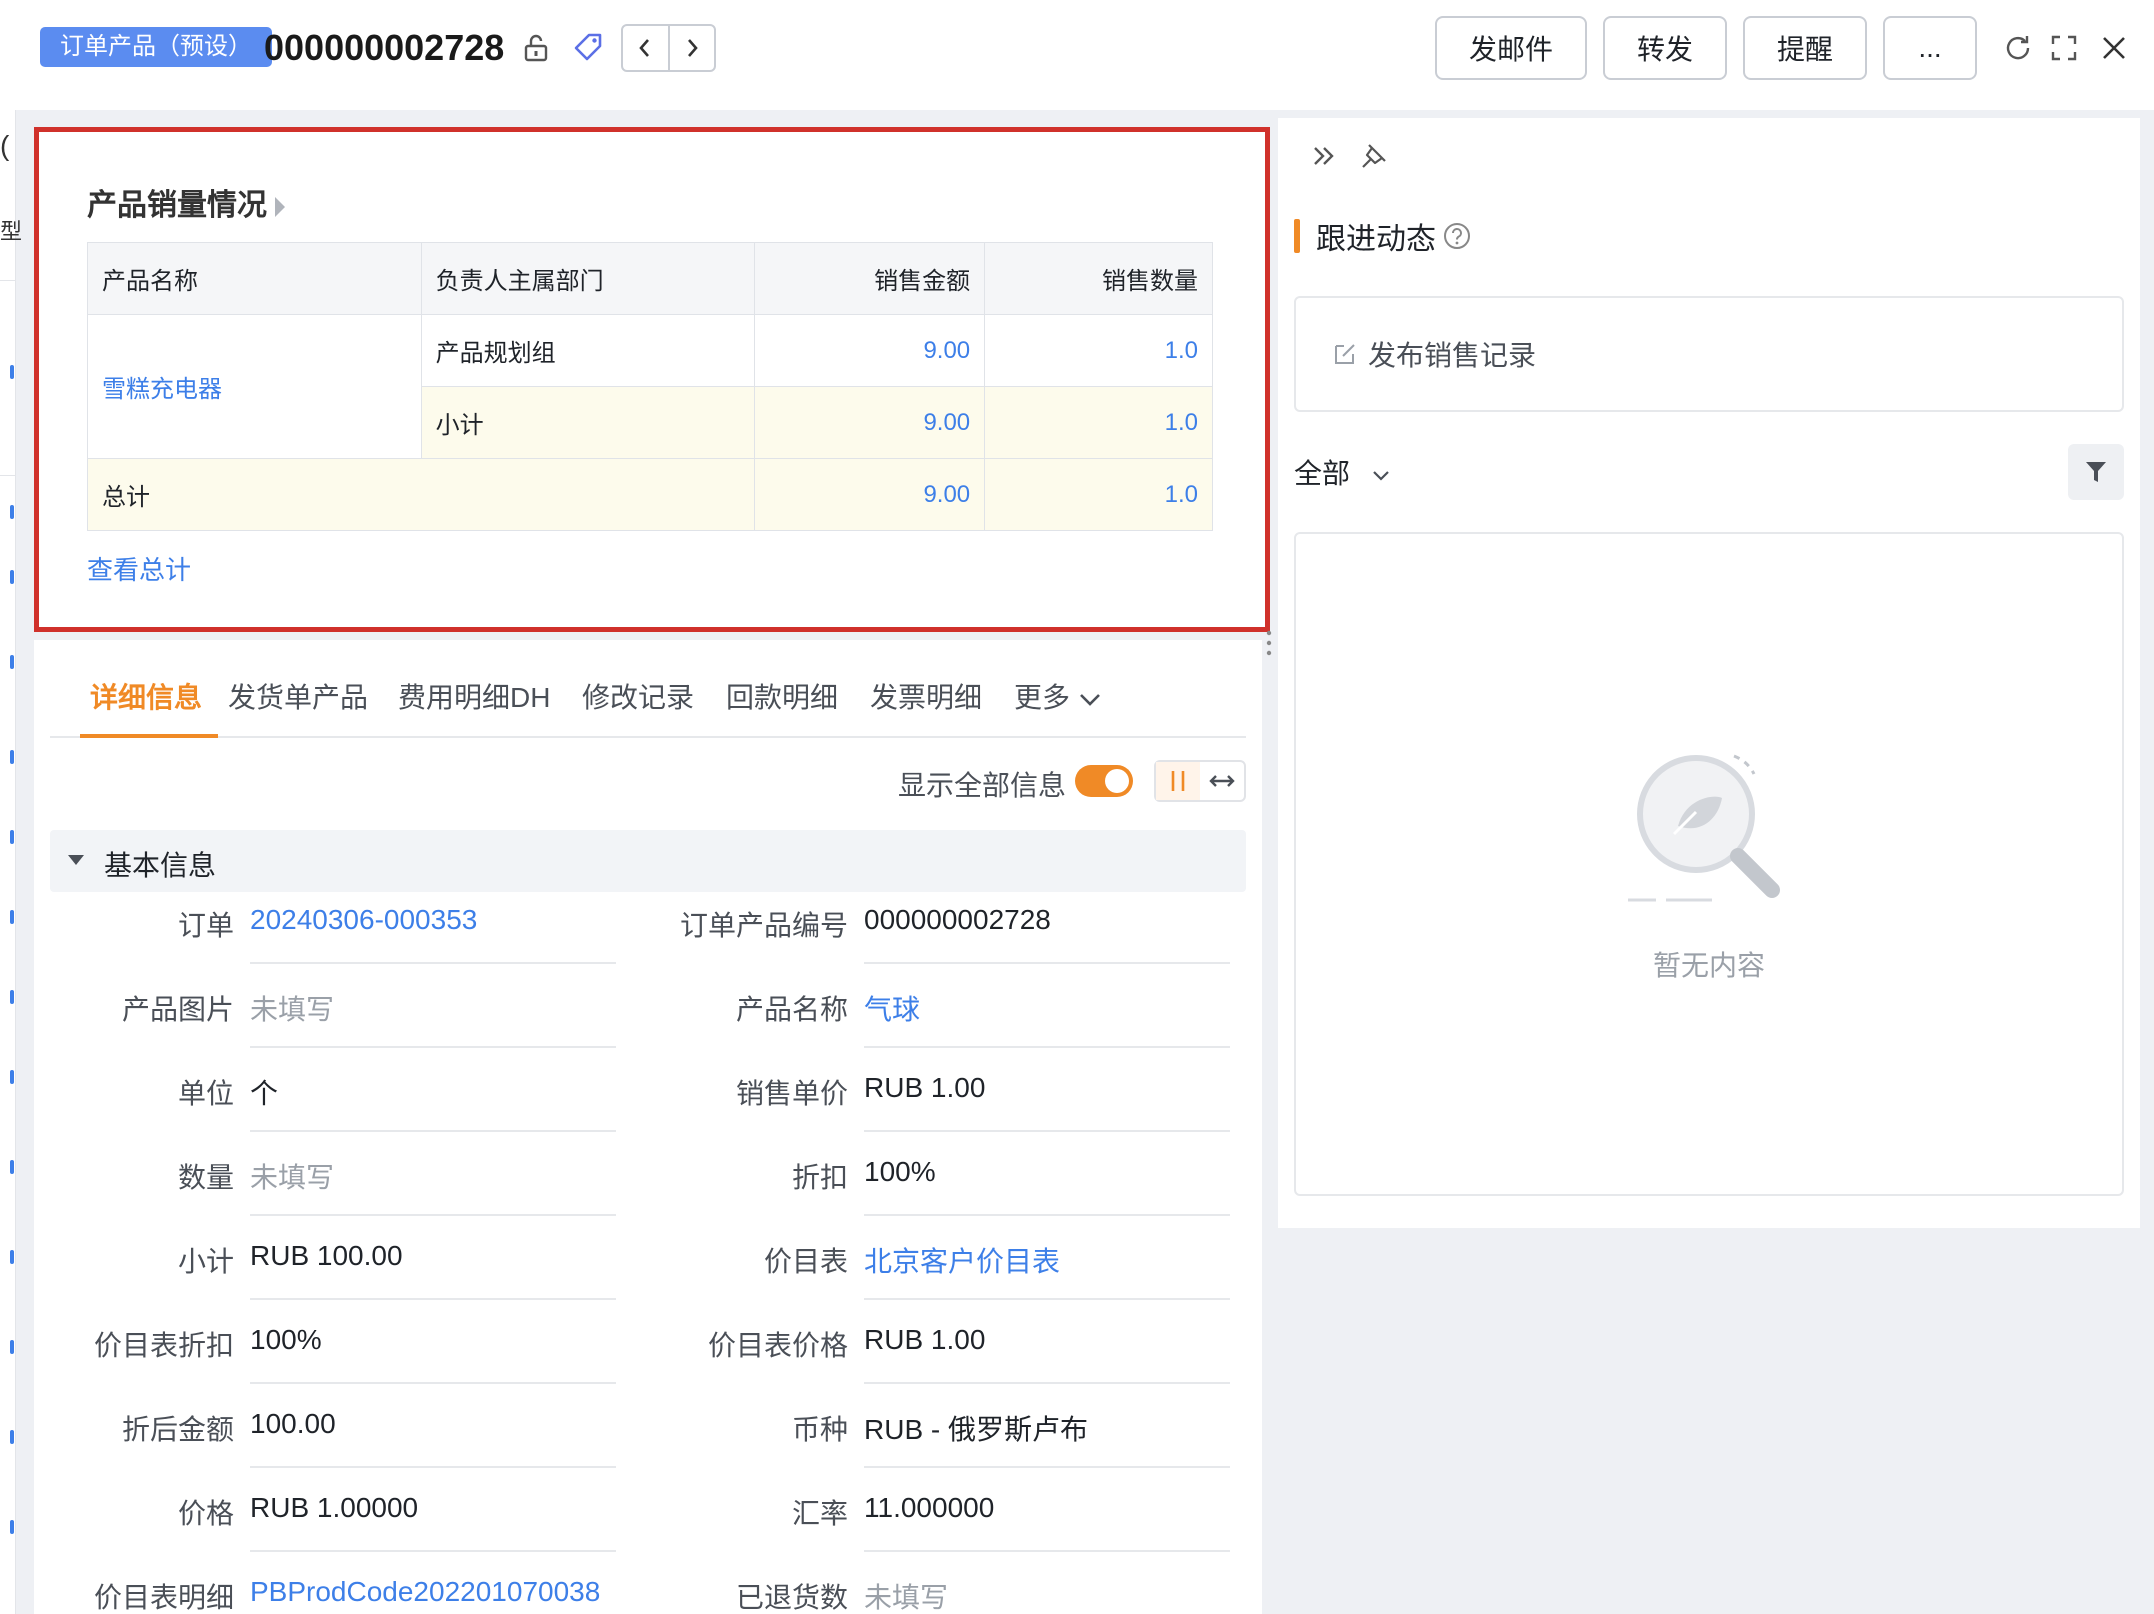  Describe the element at coordinates (782, 706) in the screenshot. I see `tab-payment-details: 回款明细` at that location.